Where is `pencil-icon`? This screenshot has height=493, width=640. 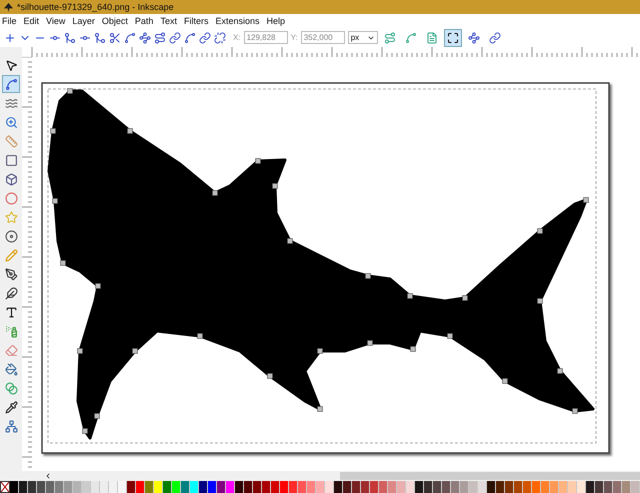
pencil-icon is located at coordinates (11, 255).